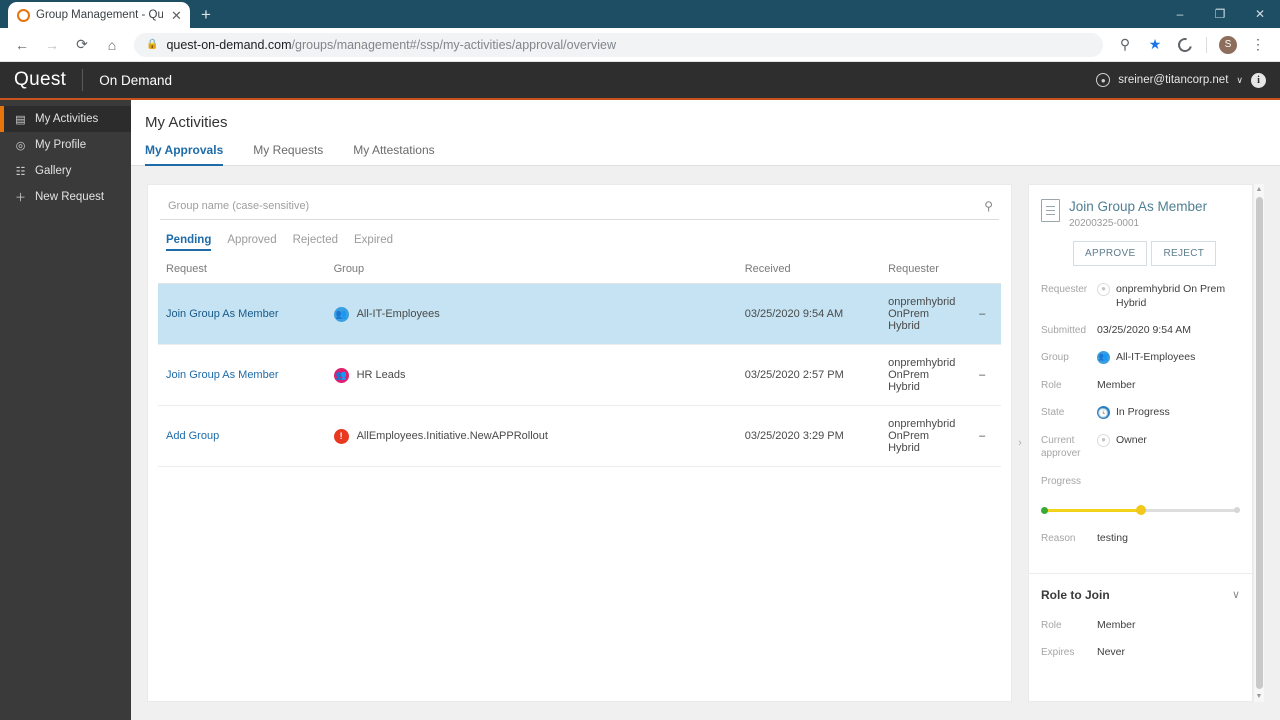 The image size is (1280, 720). Describe the element at coordinates (251, 242) in the screenshot. I see `filter-approved: Approved` at that location.